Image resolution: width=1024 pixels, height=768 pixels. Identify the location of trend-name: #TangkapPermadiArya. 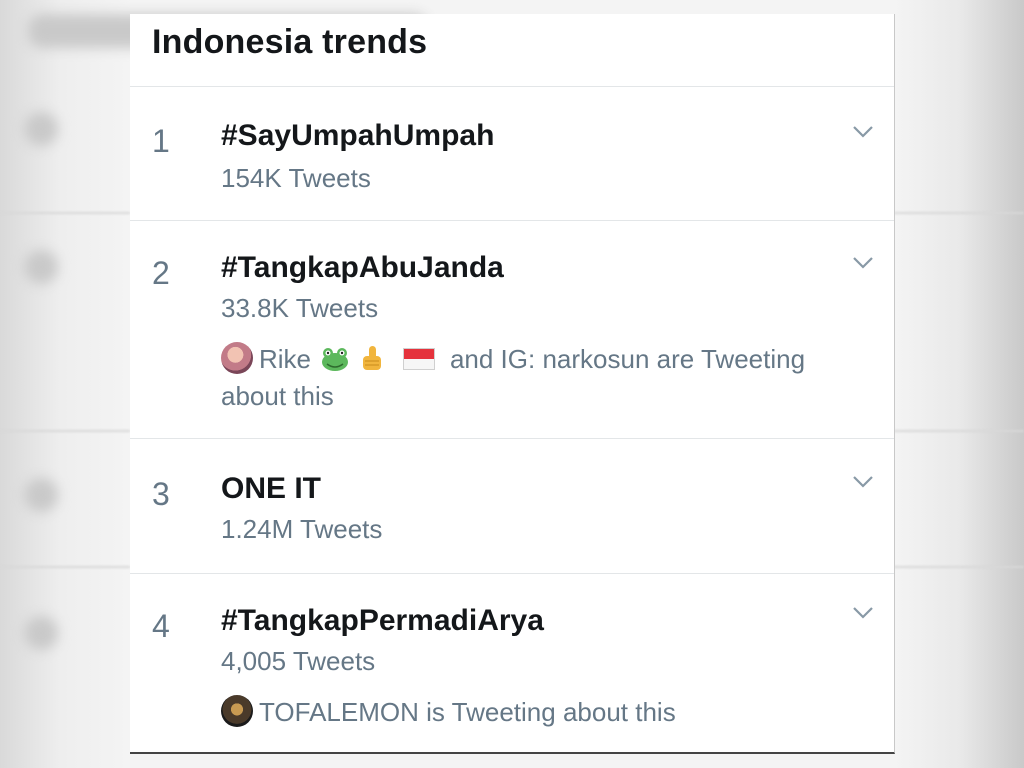
(382, 621).